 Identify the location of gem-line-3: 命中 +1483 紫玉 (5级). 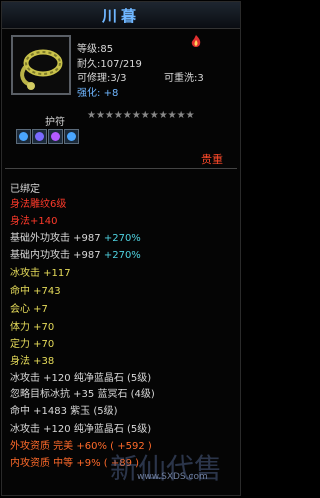
(64, 411).